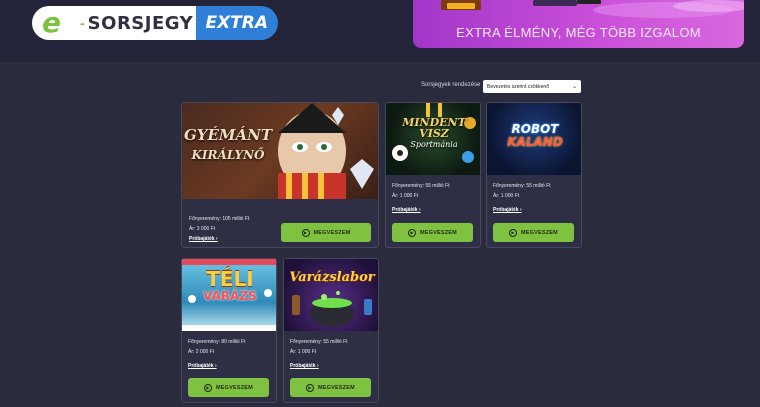 The width and height of the screenshot is (760, 407). Describe the element at coordinates (140, 23) in the screenshot. I see `logo-brand: SORSJEGY` at that location.